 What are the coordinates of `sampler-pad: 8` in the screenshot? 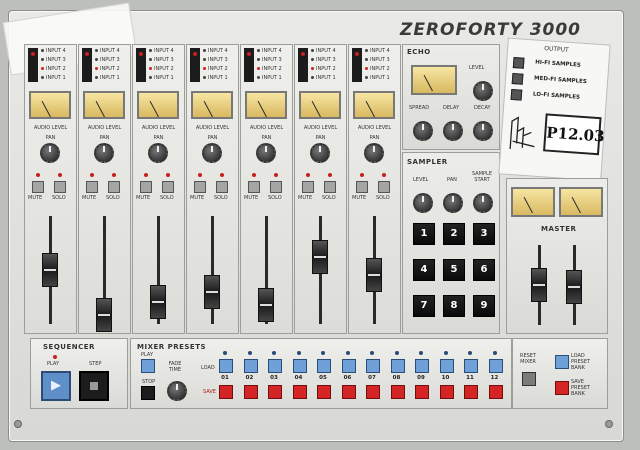 It's located at (454, 306).